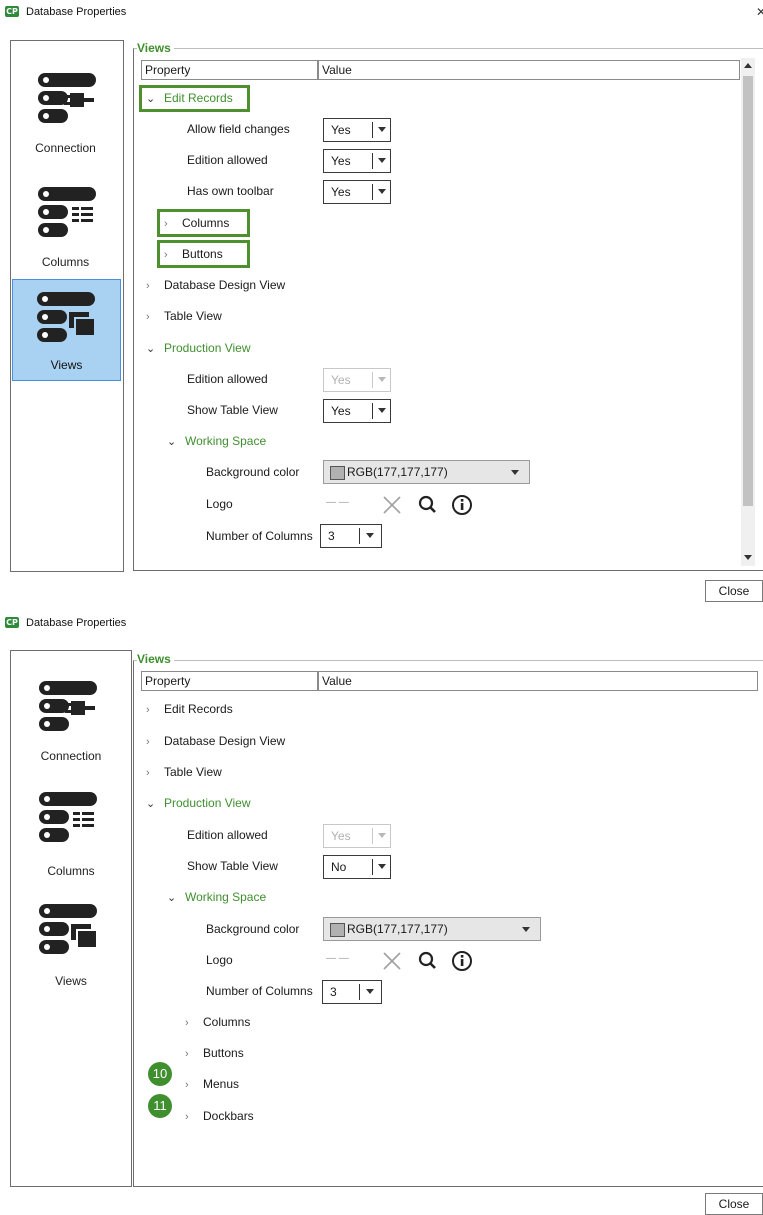  What do you see at coordinates (759, 12) in the screenshot?
I see `window-close-button: ✕` at bounding box center [759, 12].